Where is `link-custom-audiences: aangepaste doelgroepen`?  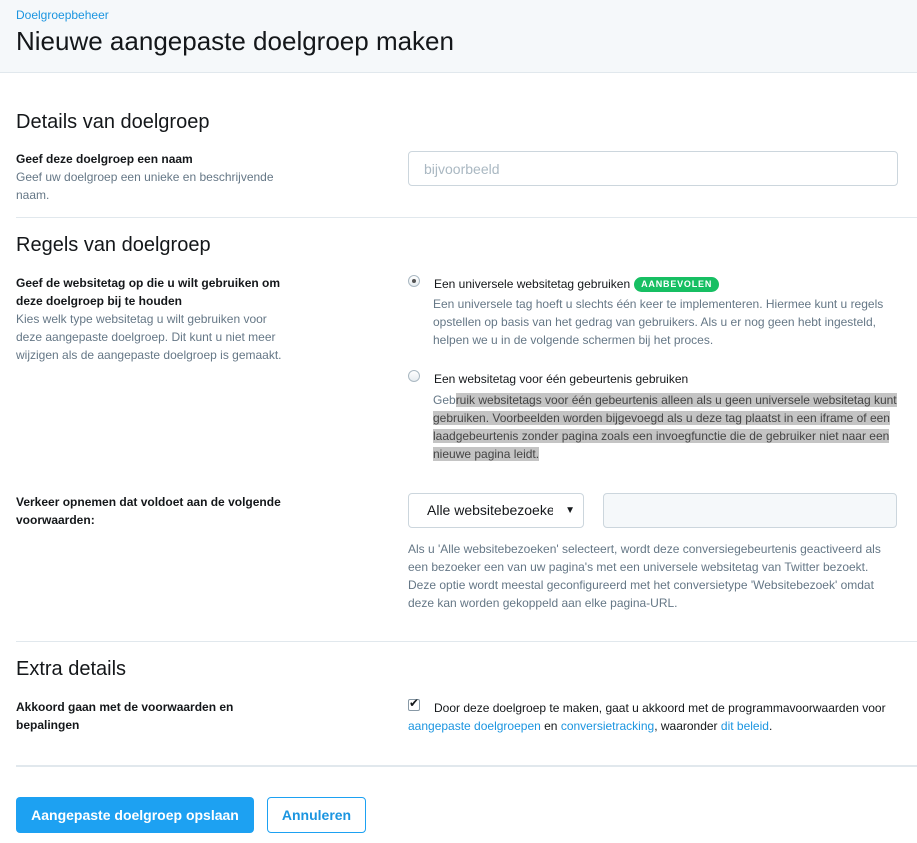
link-custom-audiences: aangepaste doelgroepen is located at coordinates (474, 726).